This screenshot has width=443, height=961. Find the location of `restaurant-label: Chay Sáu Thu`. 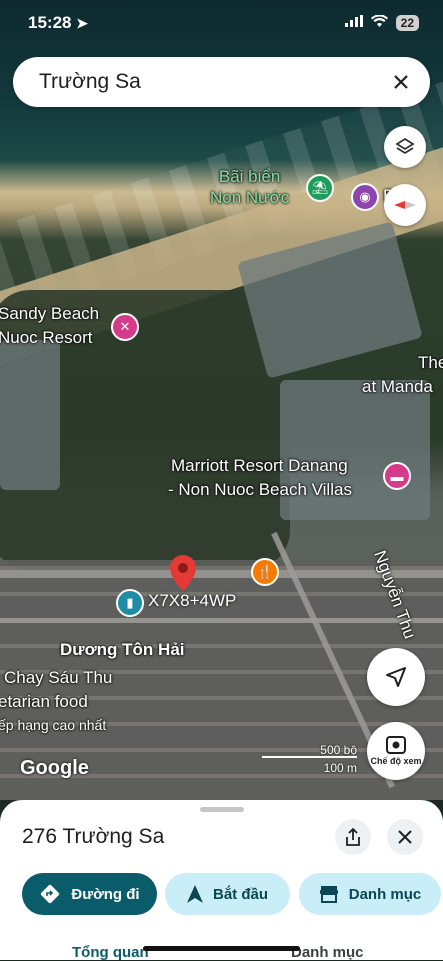

restaurant-label: Chay Sáu Thu is located at coordinates (58, 678).